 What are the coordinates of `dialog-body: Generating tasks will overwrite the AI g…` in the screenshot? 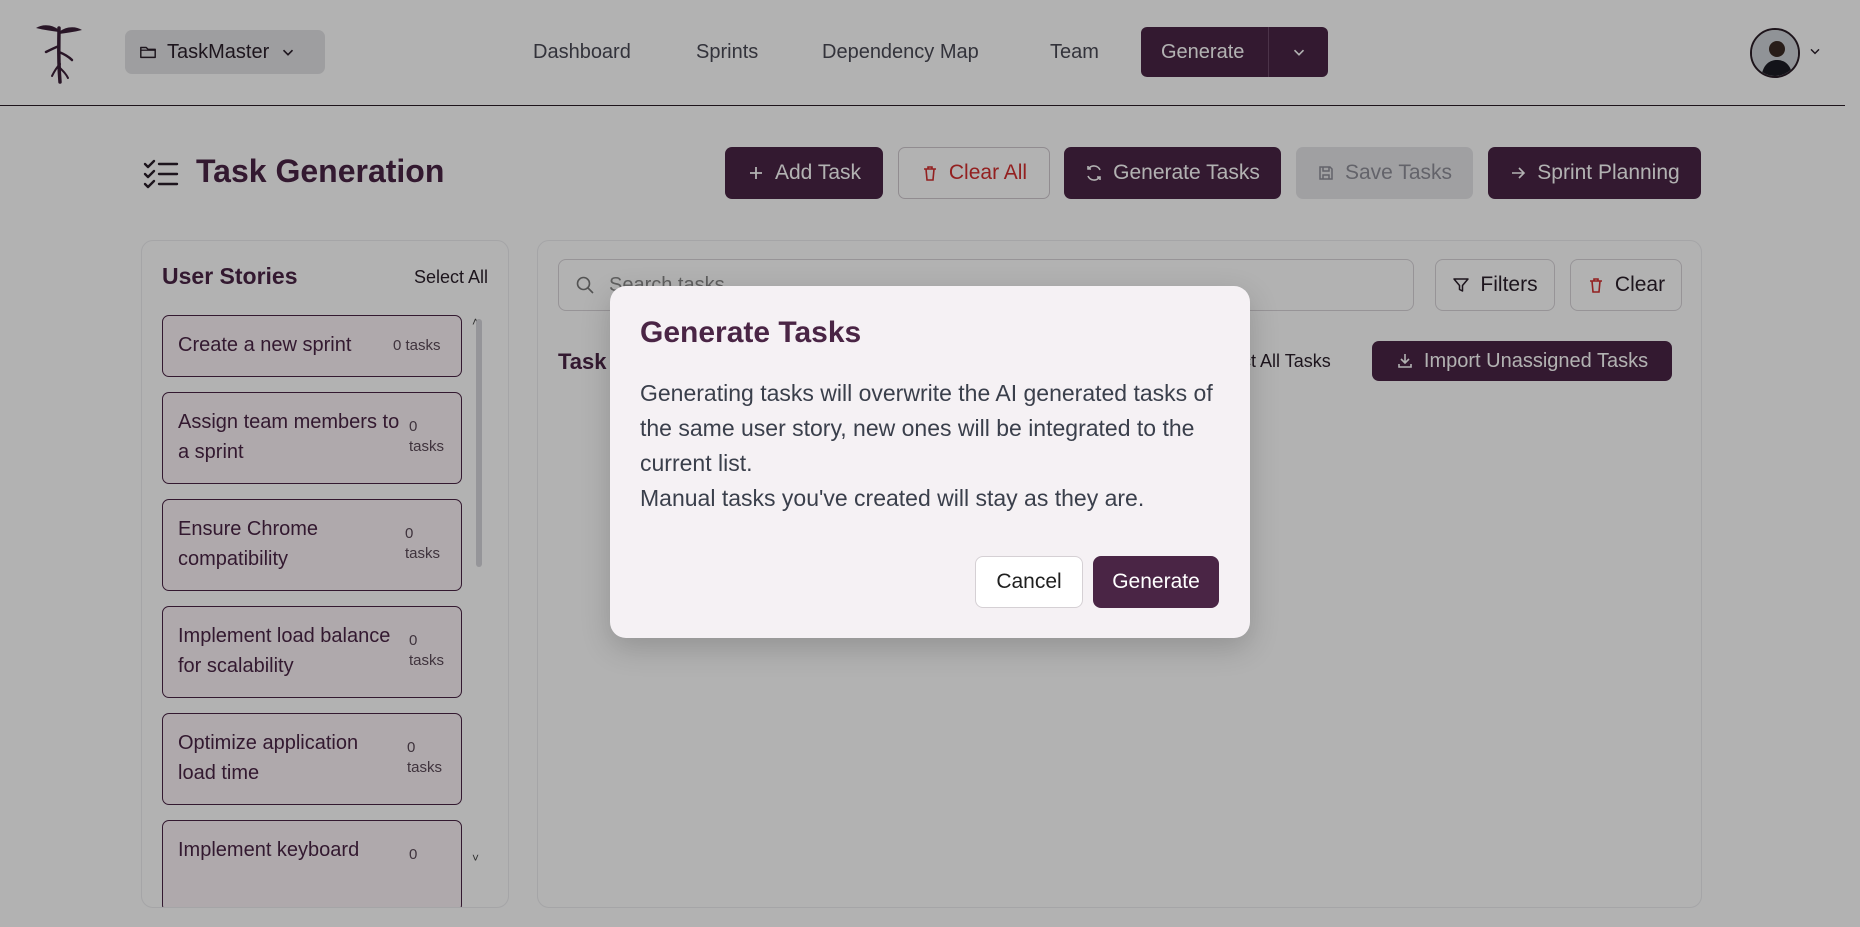 It's located at (935, 446).